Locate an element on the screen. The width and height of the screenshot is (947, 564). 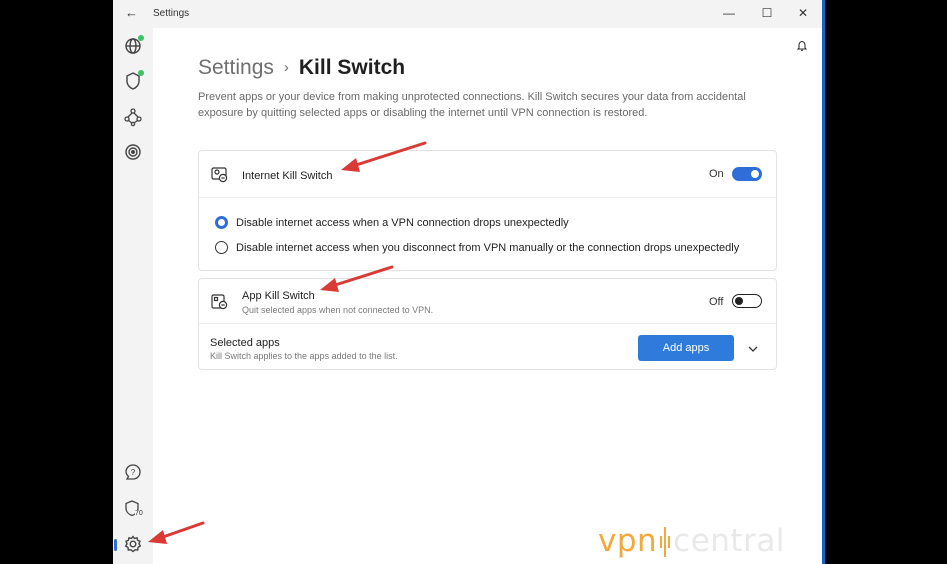
mesh-network-icon is located at coordinates (133, 117).